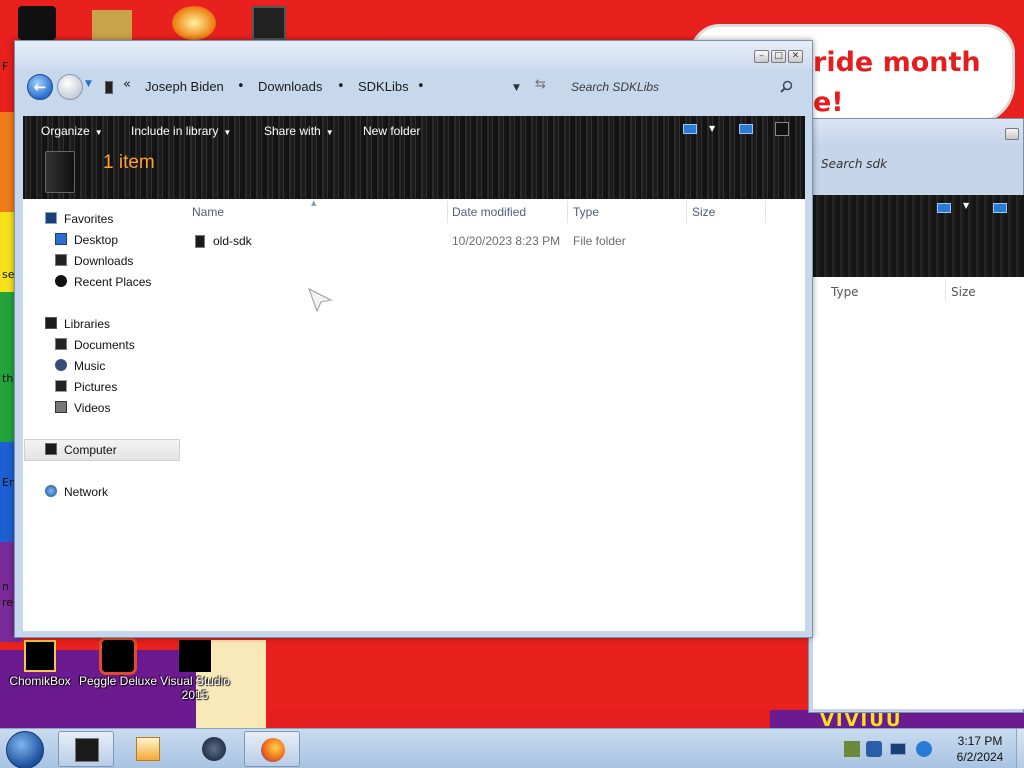 This screenshot has height=768, width=1024. I want to click on window-bottom-edge, so click(414, 634).